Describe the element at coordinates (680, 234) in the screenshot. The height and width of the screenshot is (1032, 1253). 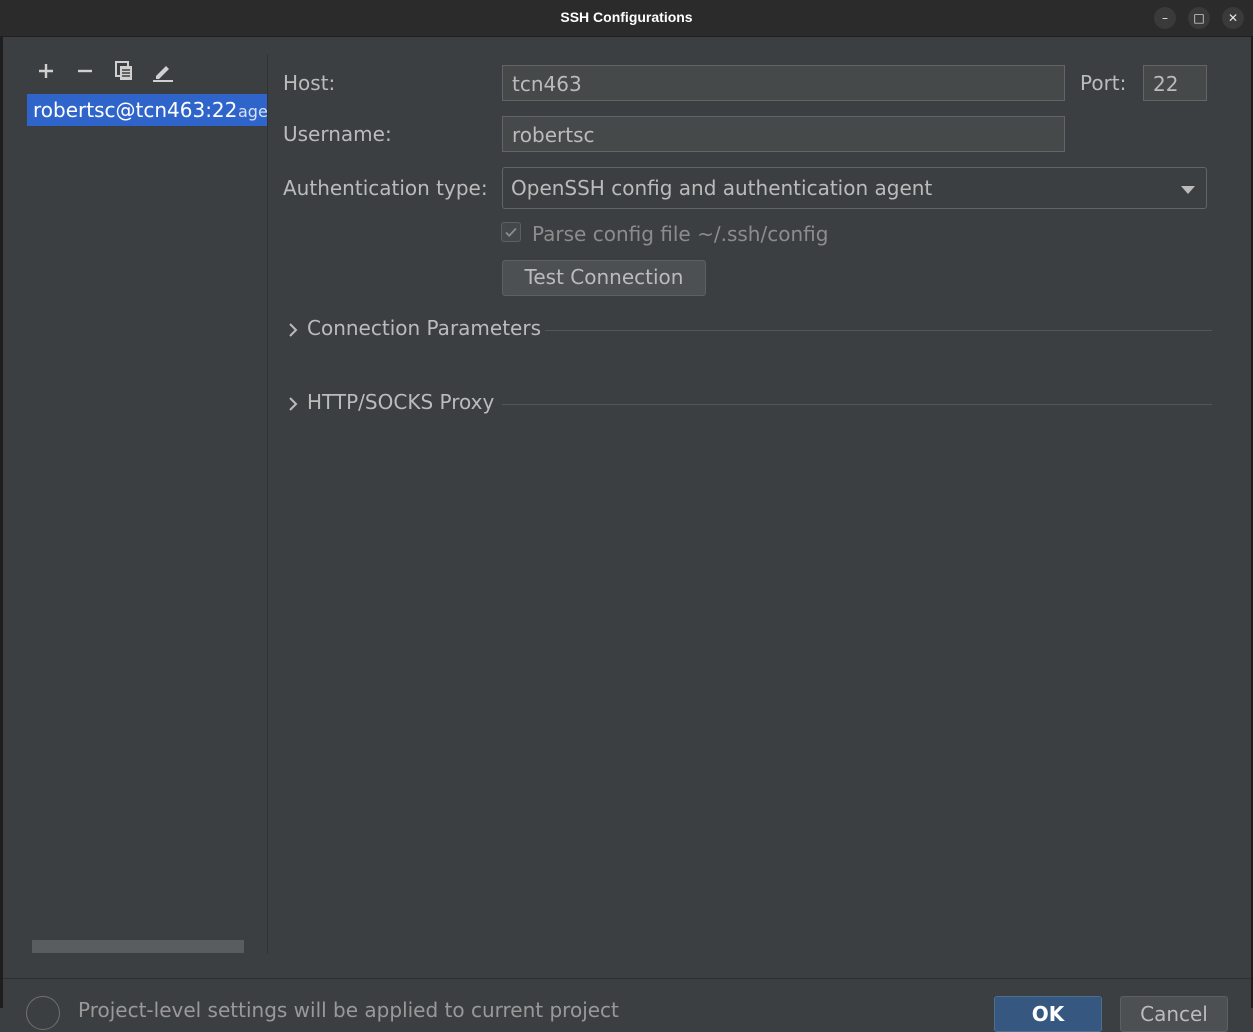
I see `parse-config-label: Parse config file ~/.ssh/config` at that location.